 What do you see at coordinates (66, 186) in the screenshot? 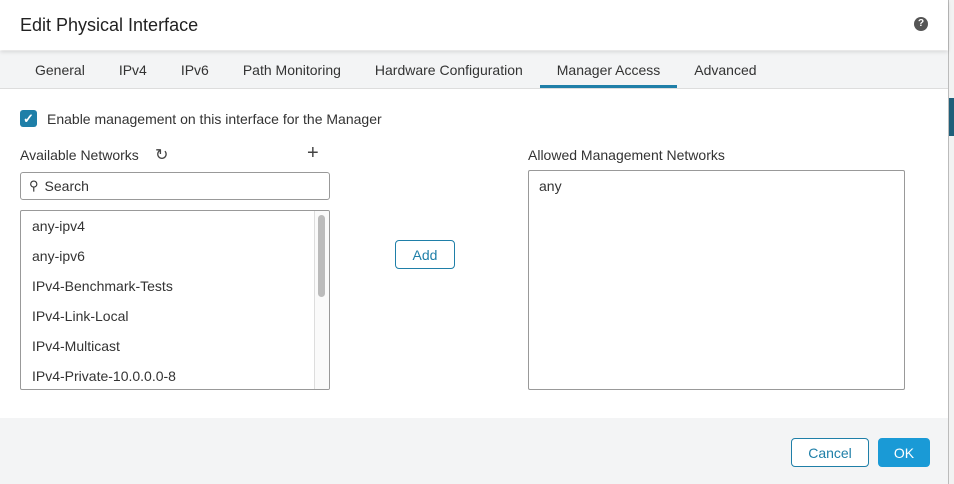
I see `search-placeholder: Search` at bounding box center [66, 186].